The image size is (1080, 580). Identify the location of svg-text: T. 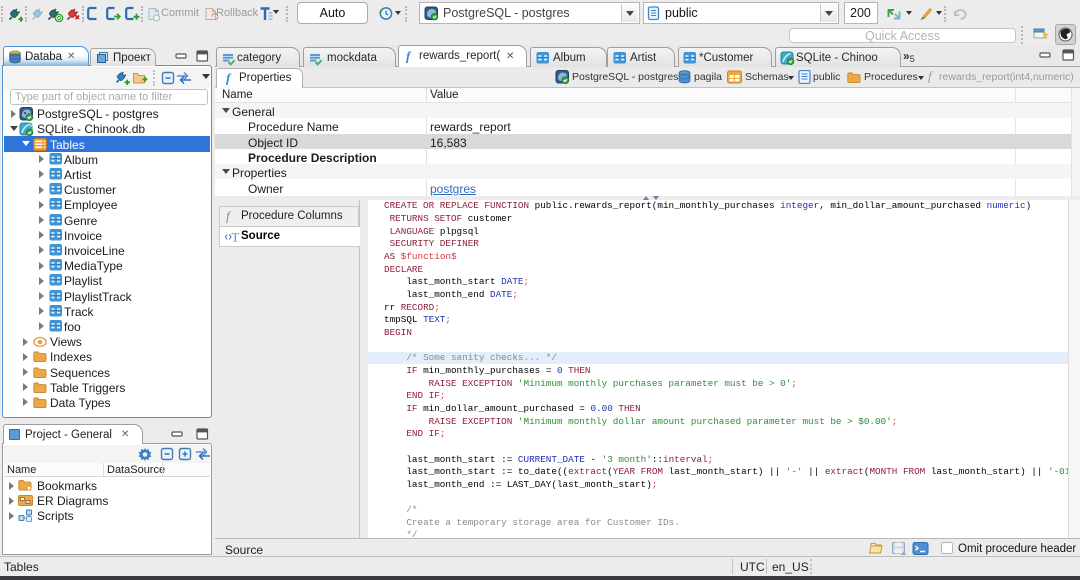
(236, 238).